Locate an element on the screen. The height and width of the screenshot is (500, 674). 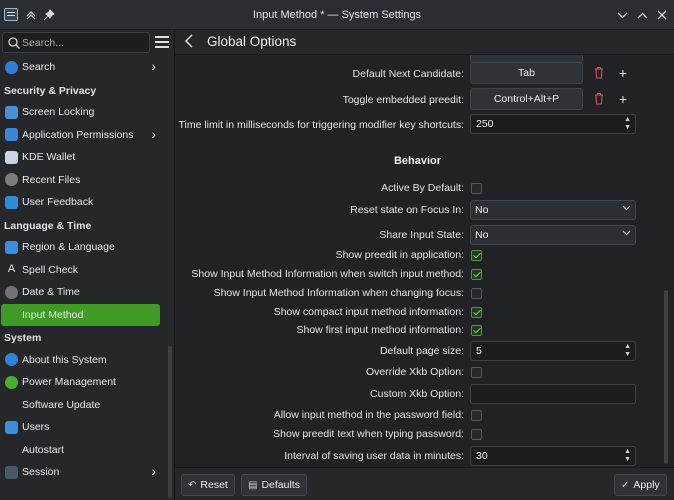
sidebar-item-label: Spell Check is located at coordinates (50, 269).